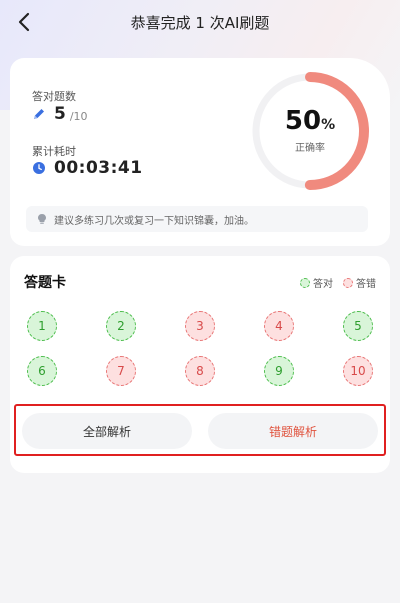 The height and width of the screenshot is (603, 400). What do you see at coordinates (42, 371) in the screenshot?
I see `question-6-button: 6` at bounding box center [42, 371].